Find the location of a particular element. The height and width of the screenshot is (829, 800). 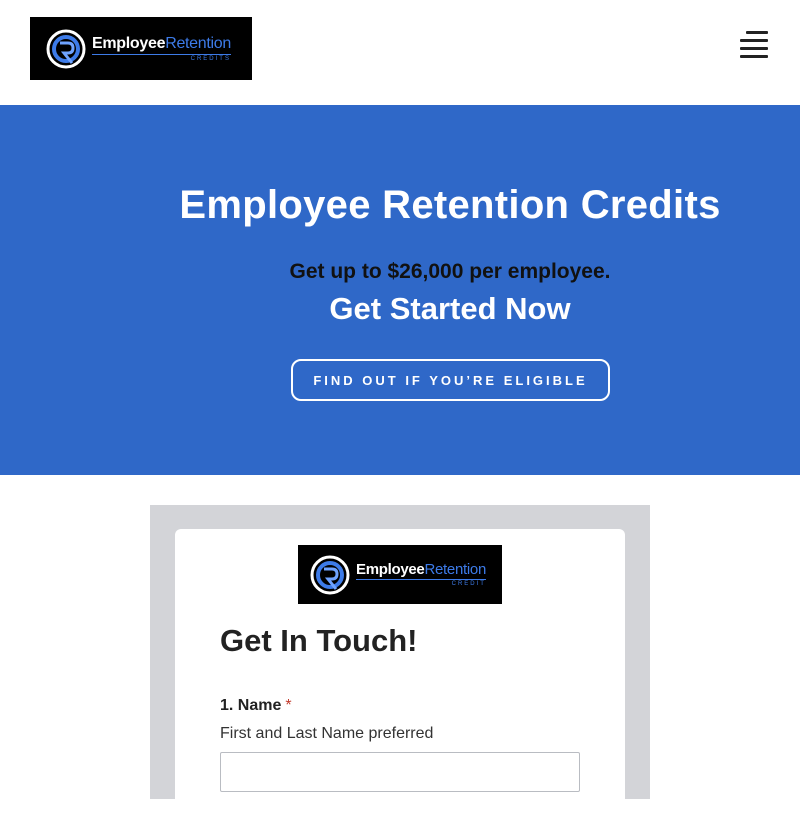

hamburger-menu-icon is located at coordinates (754, 45).